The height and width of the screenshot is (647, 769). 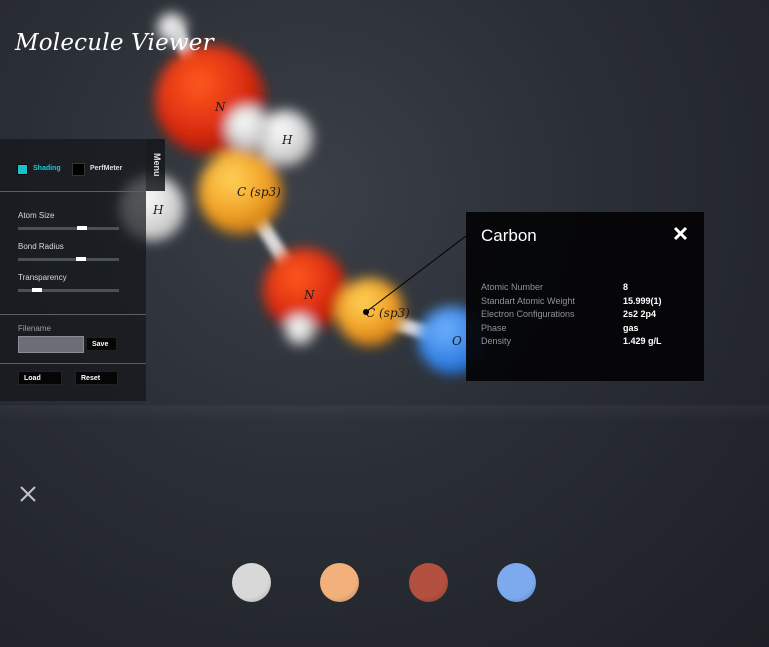 I want to click on atom-size-label: Atom Size, so click(x=36, y=215).